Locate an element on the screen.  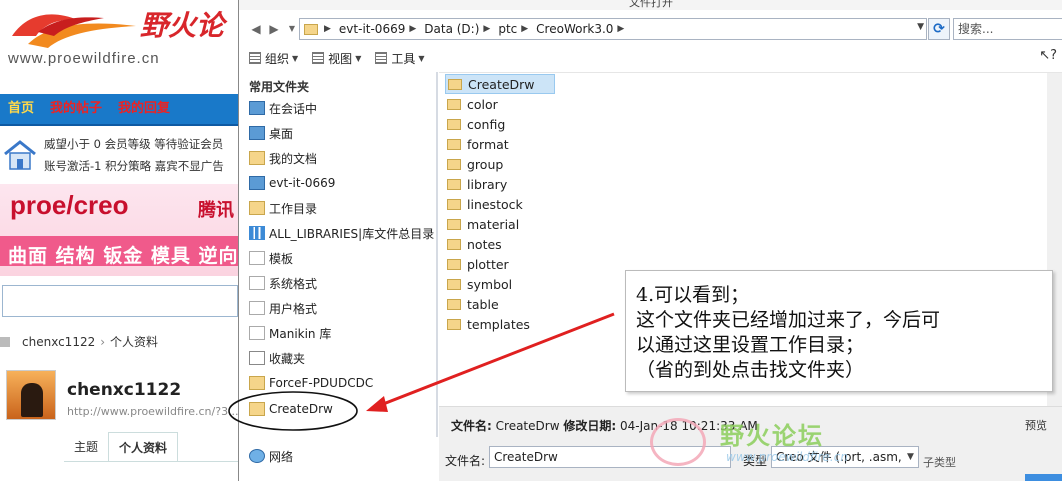
nav-my-posts-link: 我的帖子 is located at coordinates (76, 109).